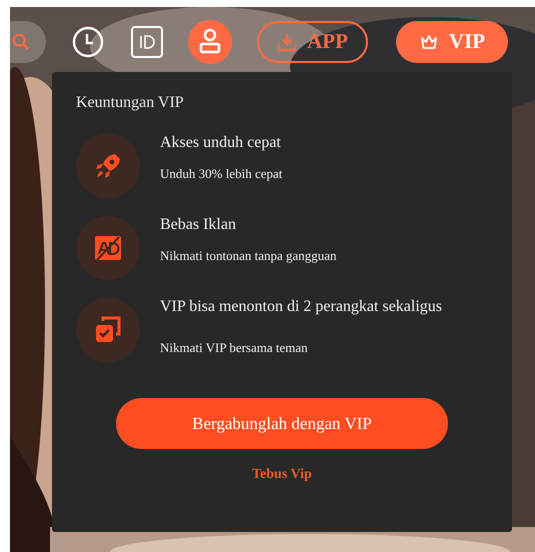  What do you see at coordinates (130, 103) in the screenshot?
I see `panel-title: Keuntungan VIP` at bounding box center [130, 103].